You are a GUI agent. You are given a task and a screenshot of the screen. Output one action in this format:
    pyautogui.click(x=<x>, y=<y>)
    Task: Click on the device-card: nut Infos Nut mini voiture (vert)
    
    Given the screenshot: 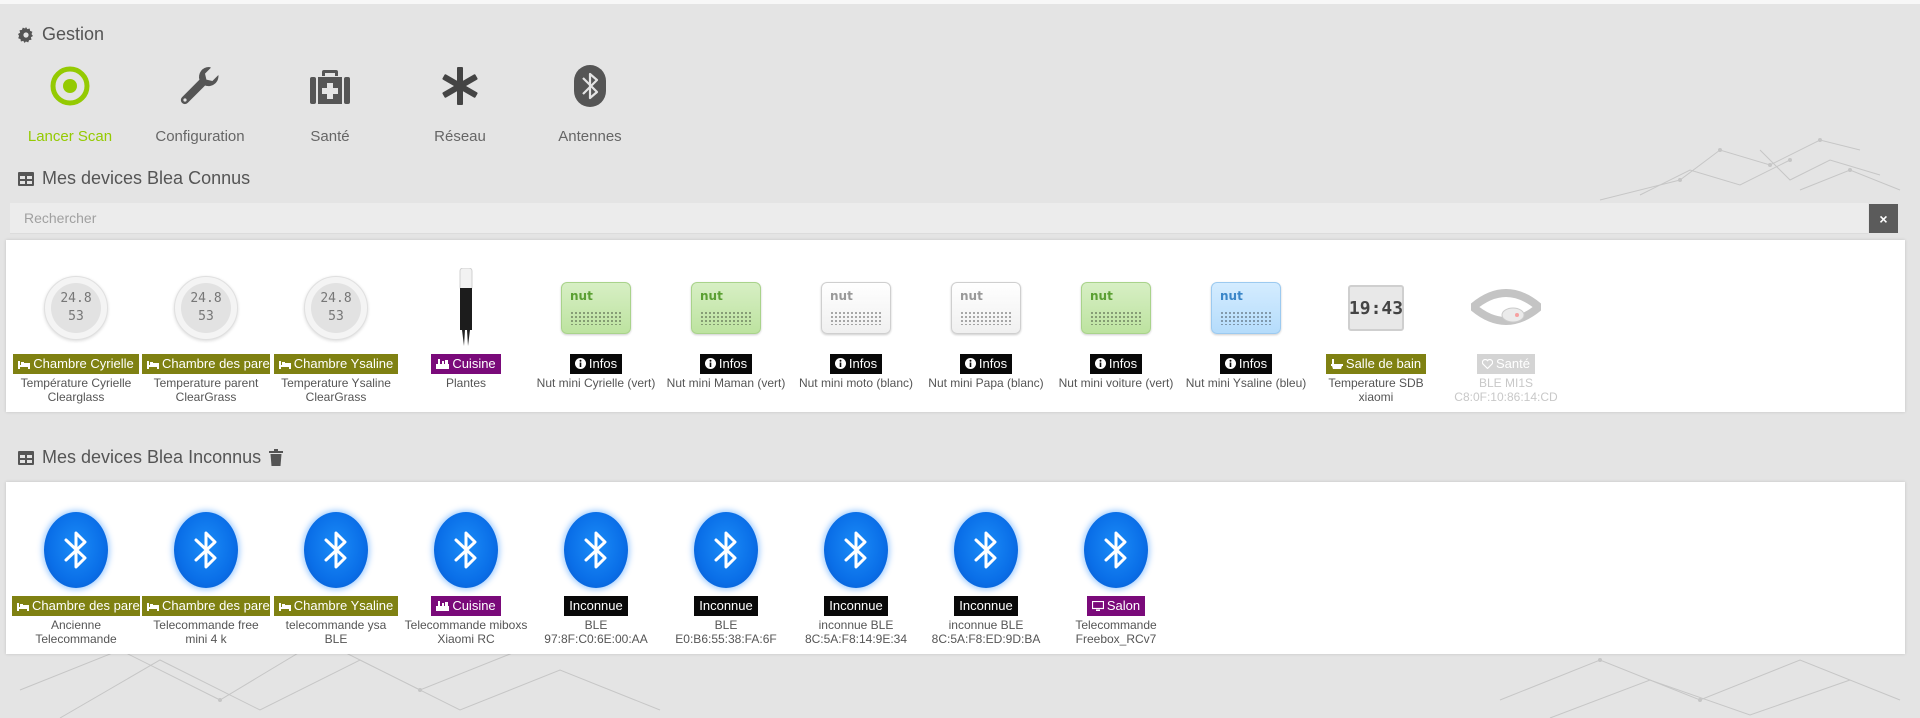 What is the action you would take?
    pyautogui.click(x=1116, y=333)
    